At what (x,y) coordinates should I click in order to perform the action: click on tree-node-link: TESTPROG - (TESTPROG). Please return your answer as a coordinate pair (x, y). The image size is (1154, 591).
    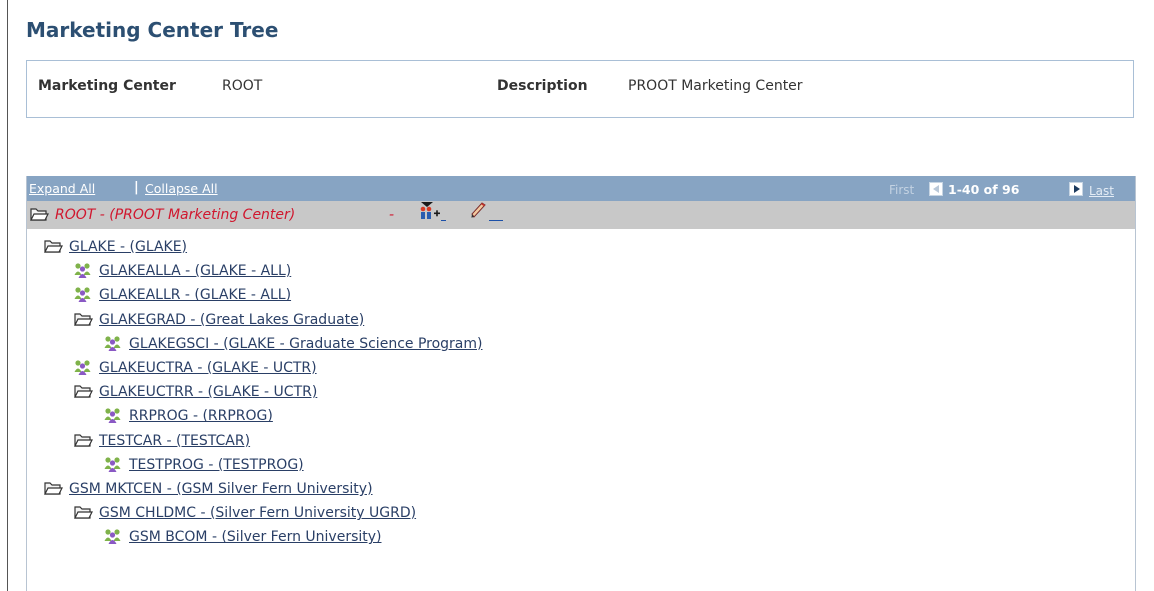
    Looking at the image, I should click on (216, 465).